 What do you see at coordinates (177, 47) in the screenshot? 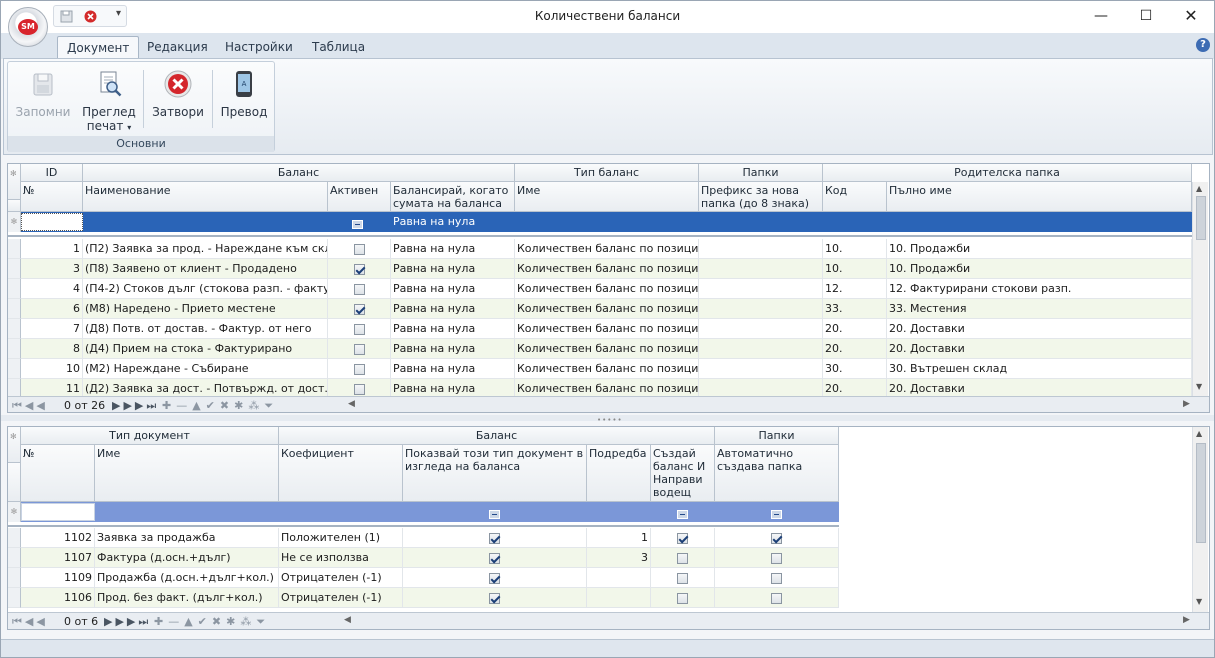
I see `tab-edit: Редакция` at bounding box center [177, 47].